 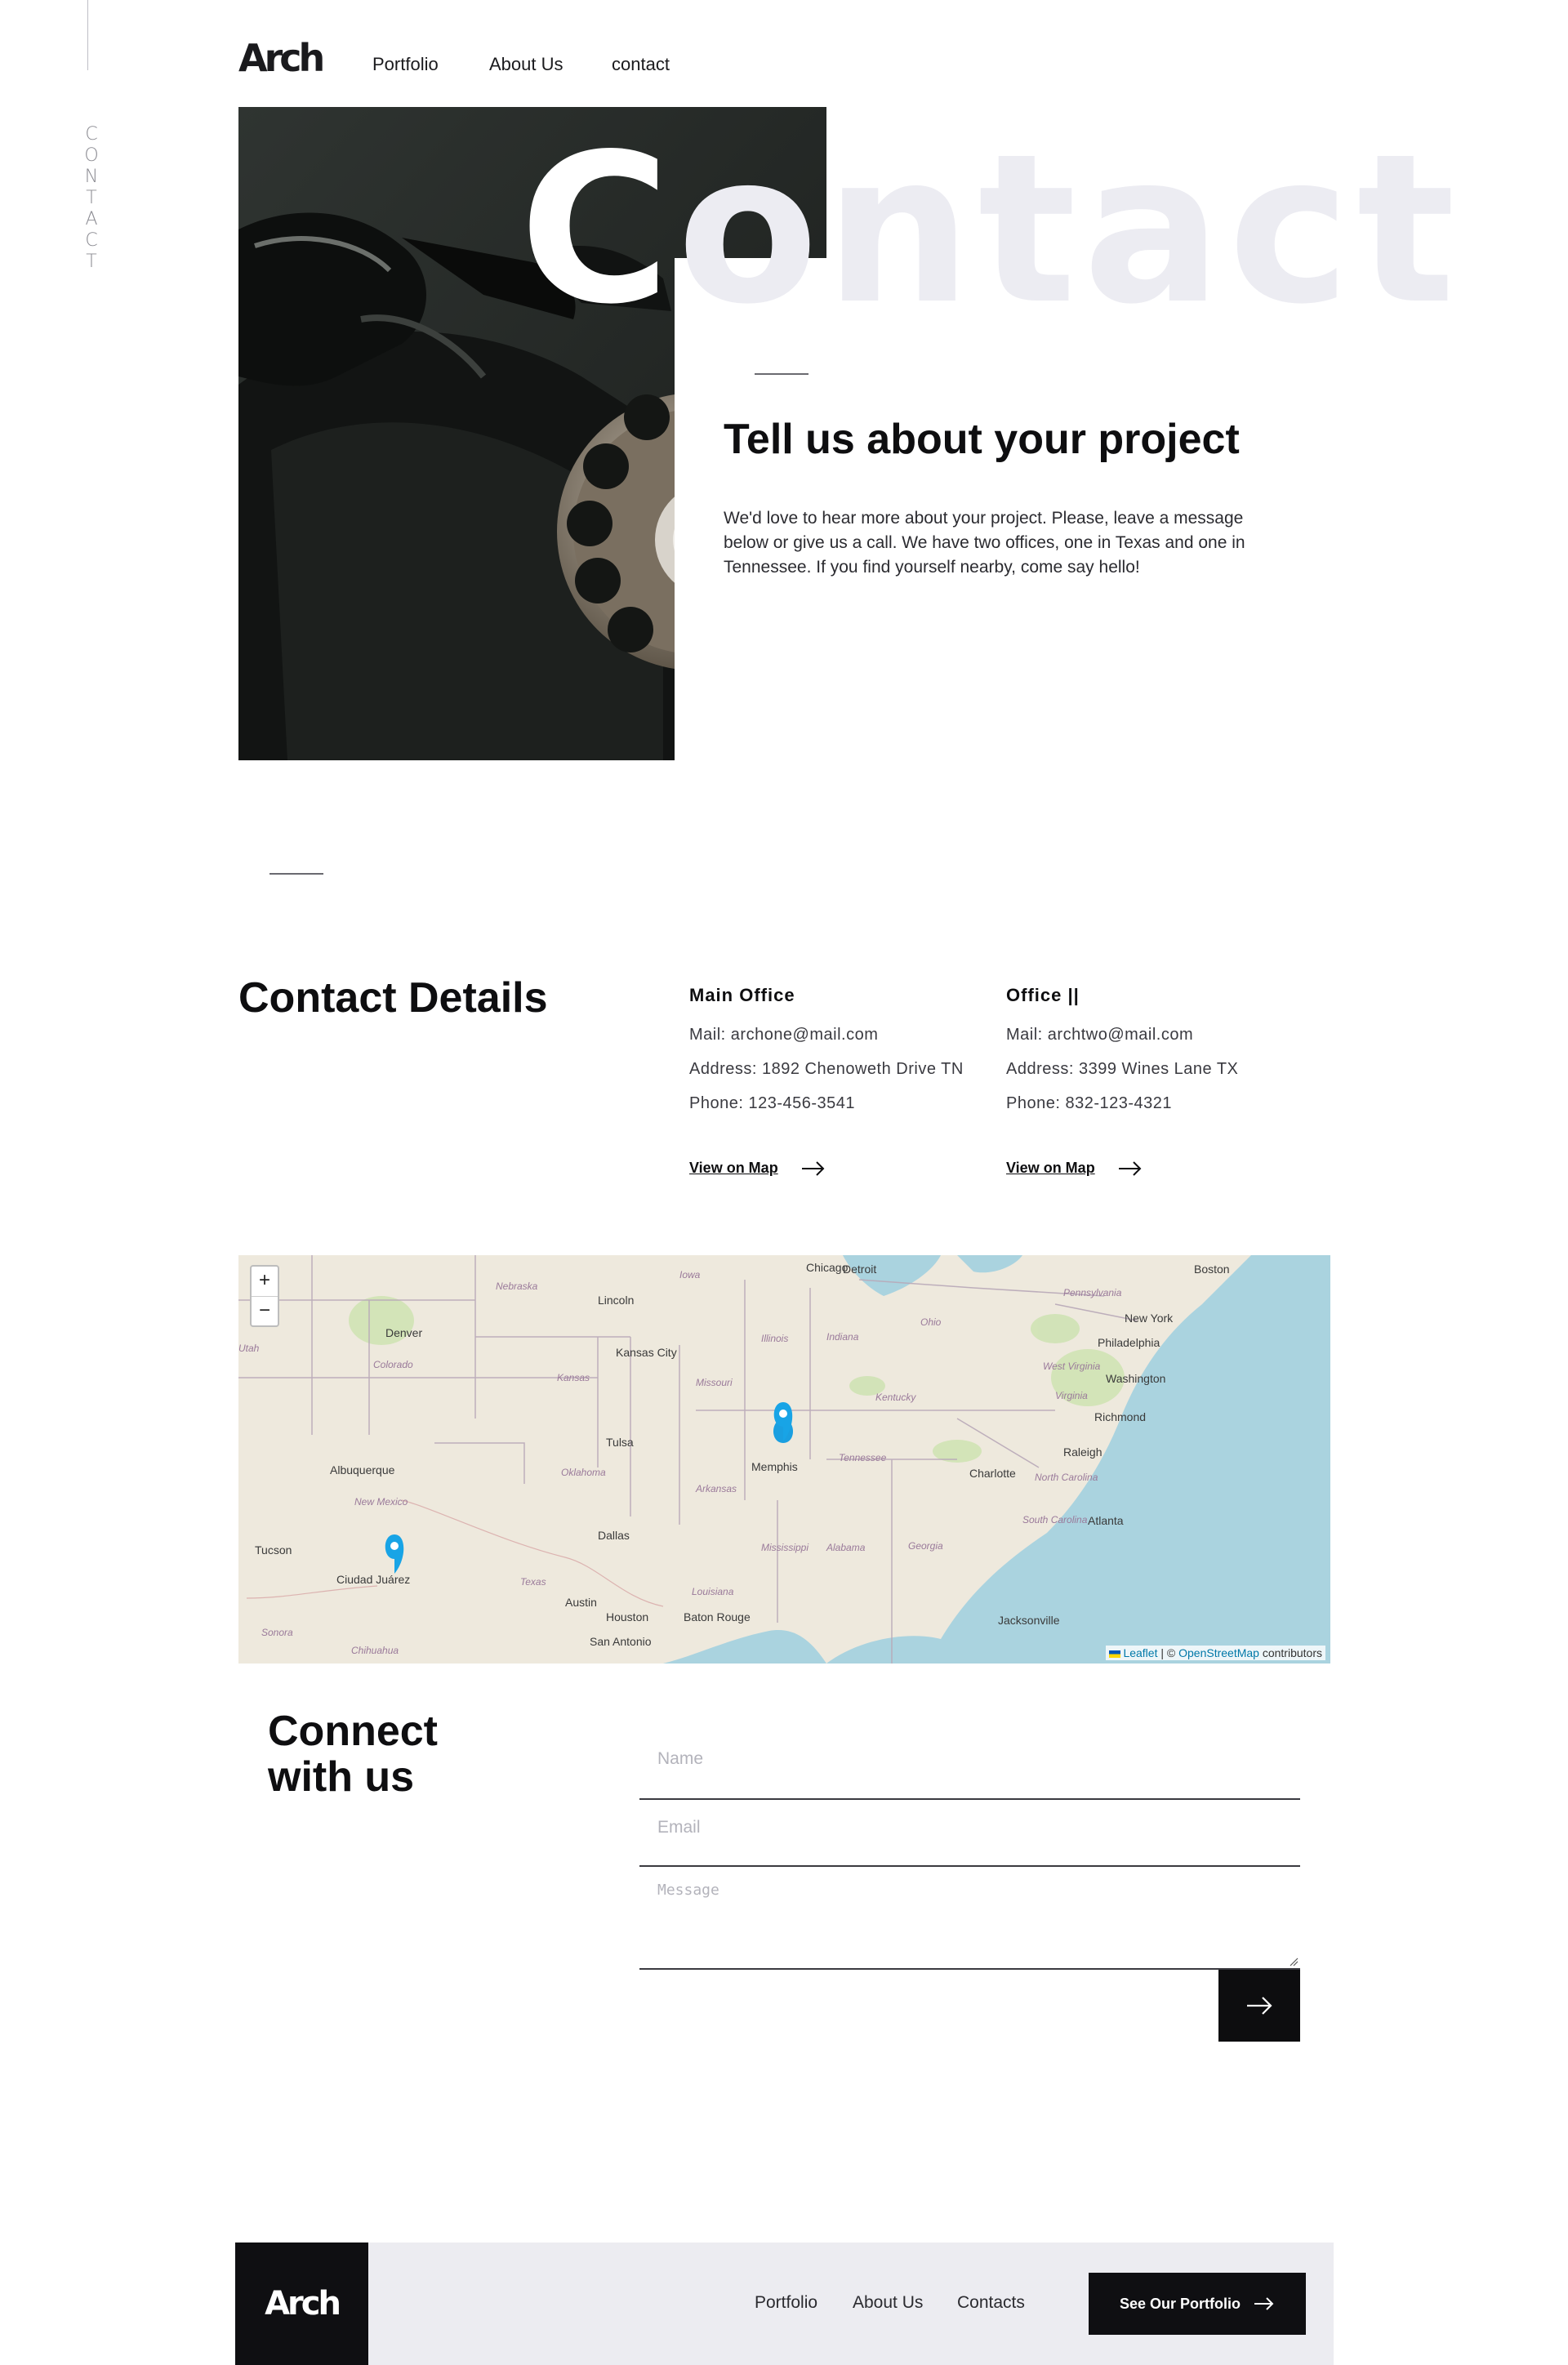 What do you see at coordinates (265, 1281) in the screenshot?
I see `zoom-in-button: +` at bounding box center [265, 1281].